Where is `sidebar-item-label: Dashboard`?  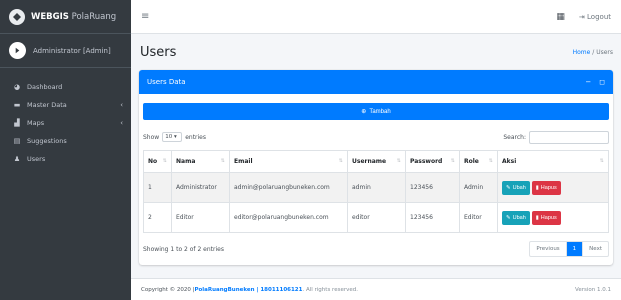 sidebar-item-label: Dashboard is located at coordinates (45, 87).